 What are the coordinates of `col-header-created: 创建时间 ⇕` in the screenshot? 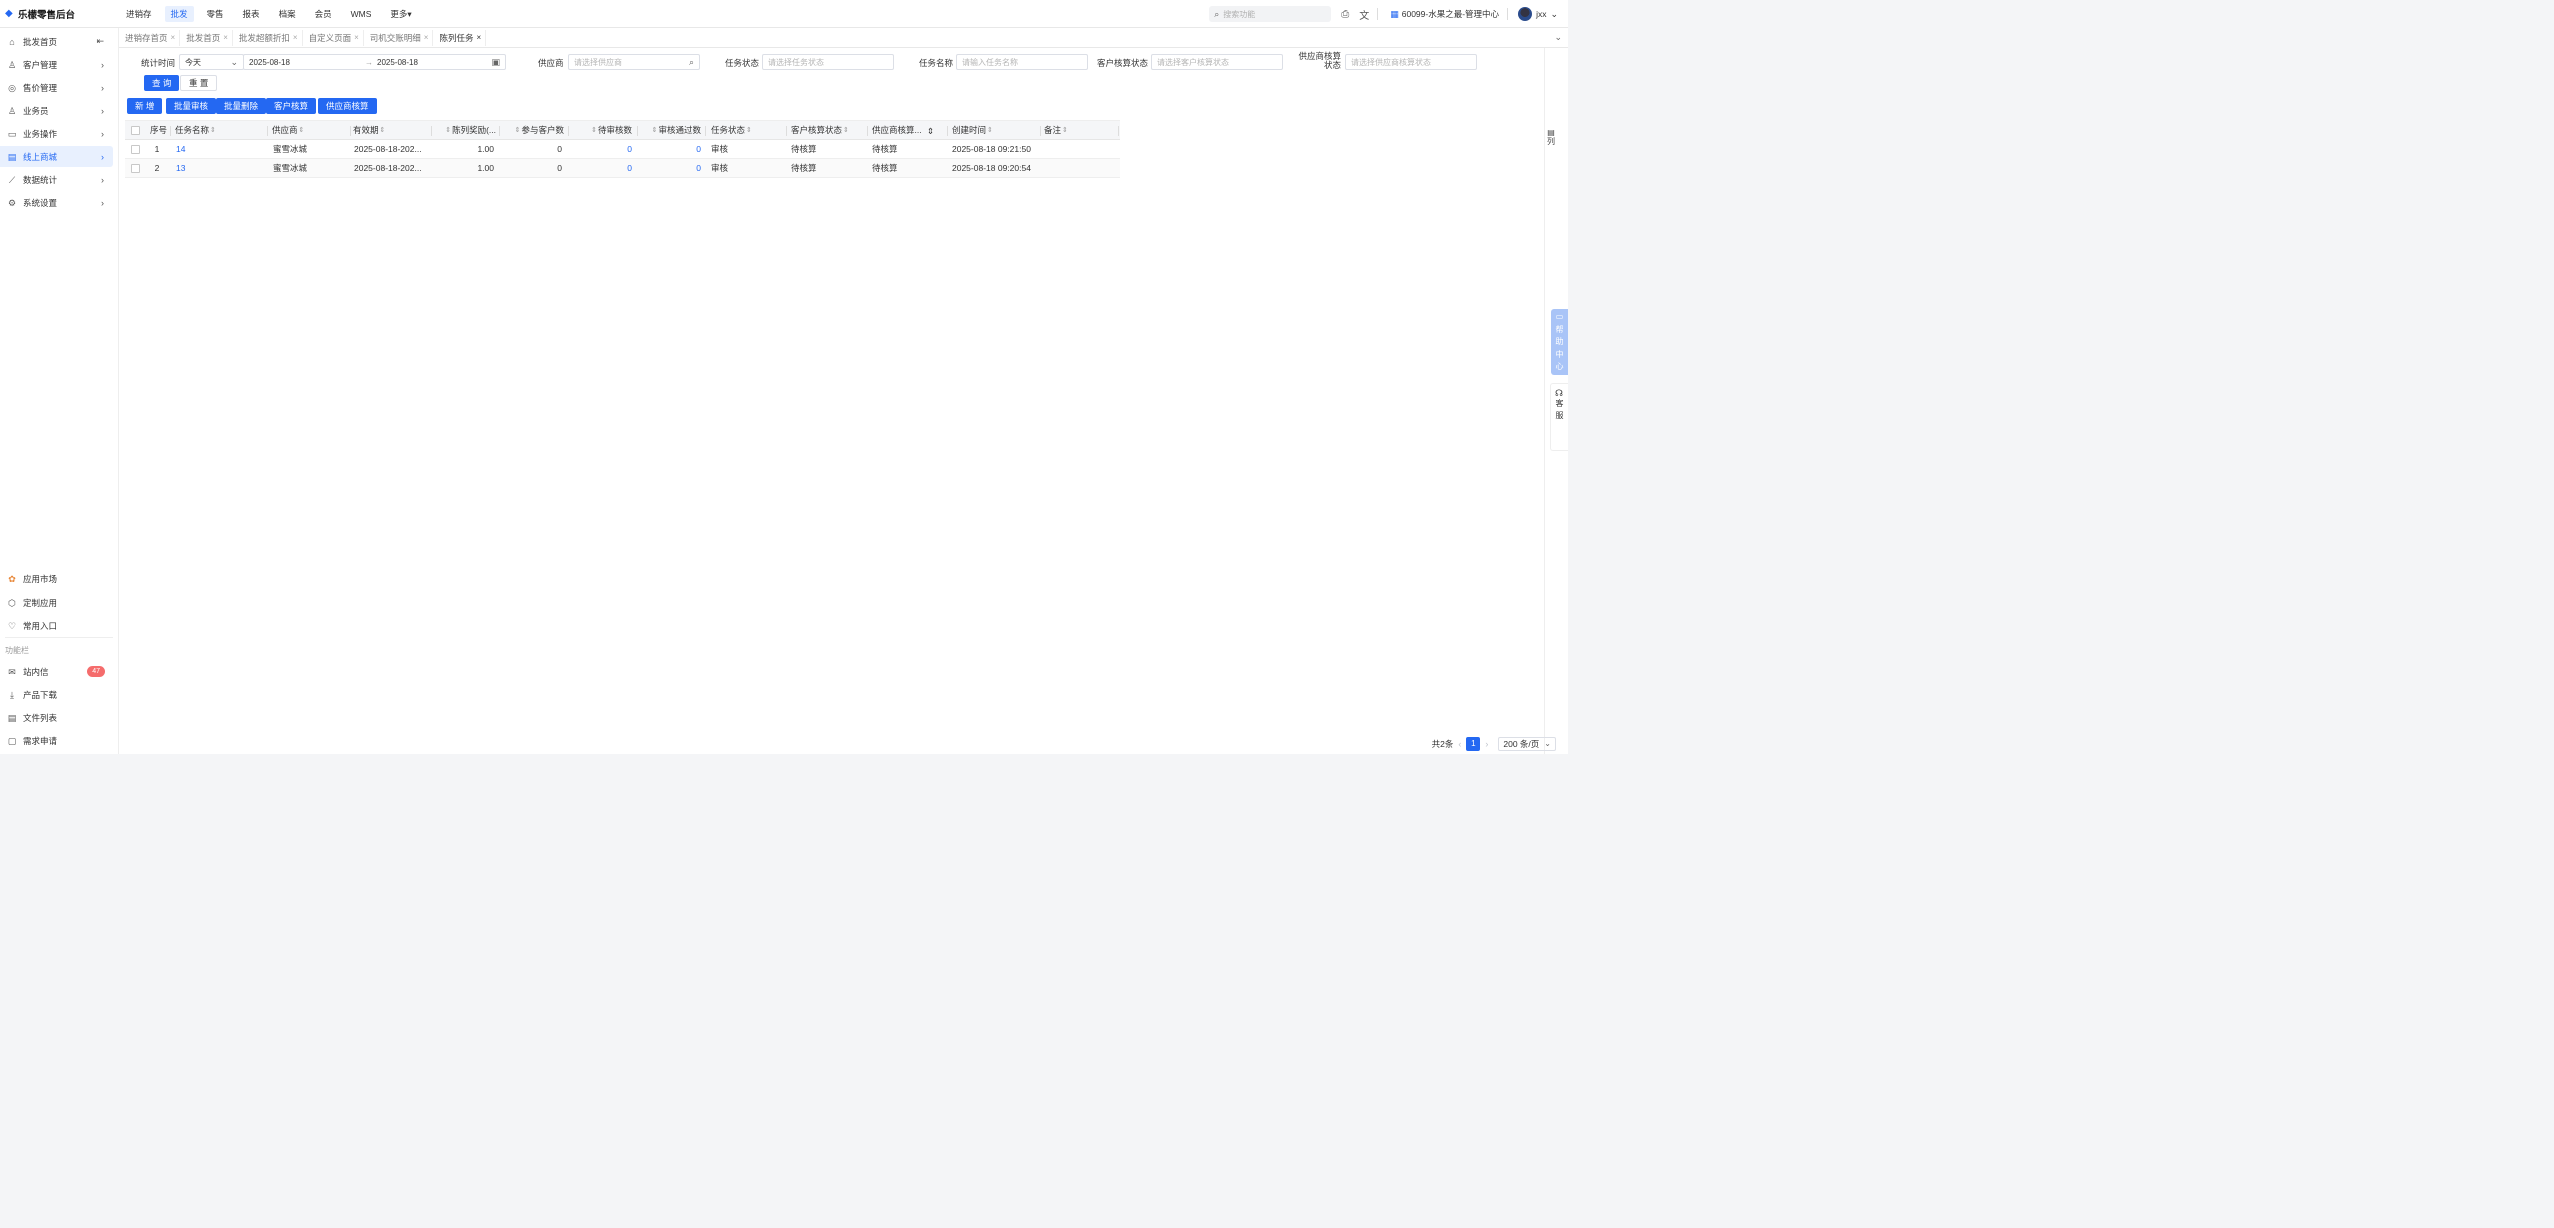 It's located at (995, 130).